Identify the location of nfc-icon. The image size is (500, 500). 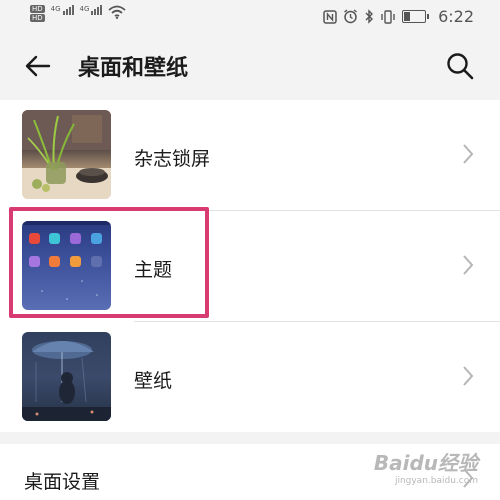
(330, 16).